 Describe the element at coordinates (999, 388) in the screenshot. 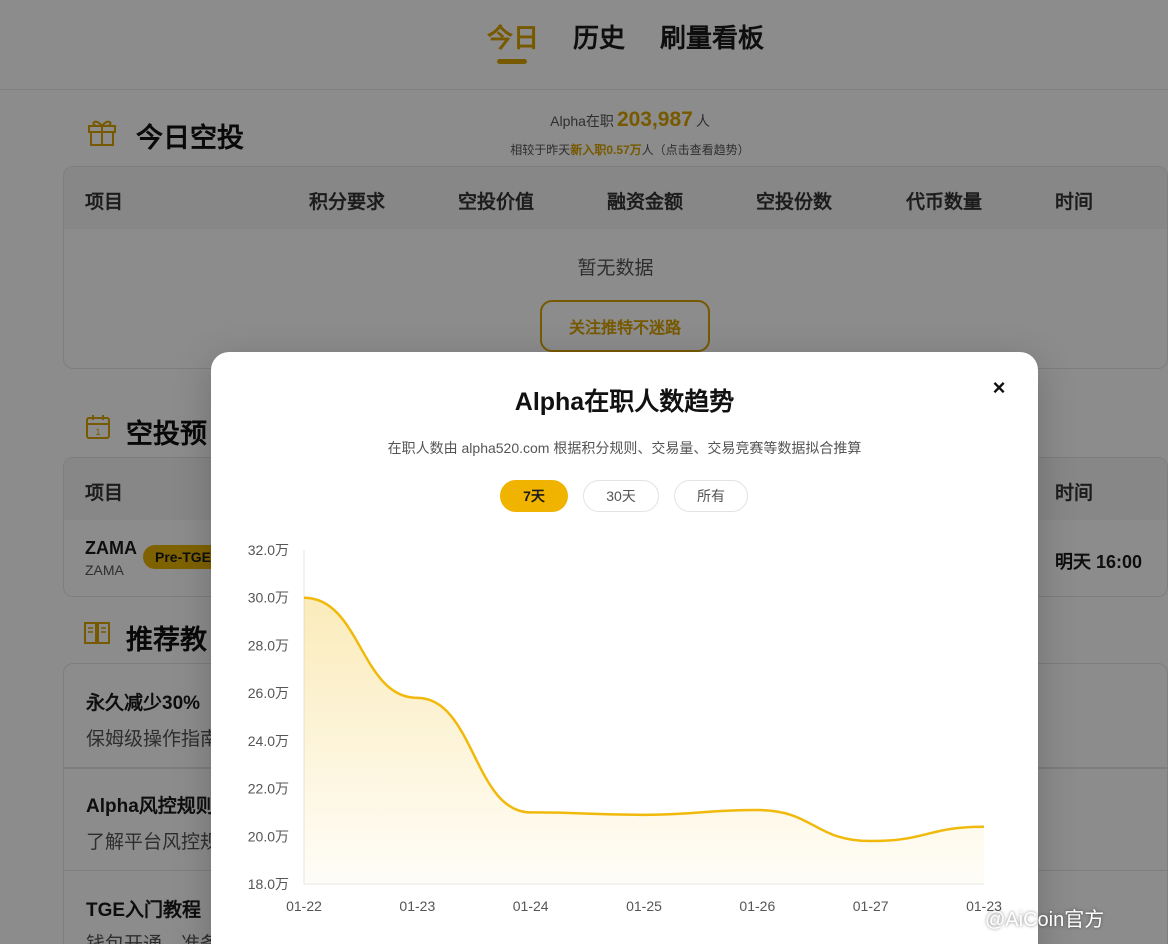

I see `close-icon: ×` at that location.